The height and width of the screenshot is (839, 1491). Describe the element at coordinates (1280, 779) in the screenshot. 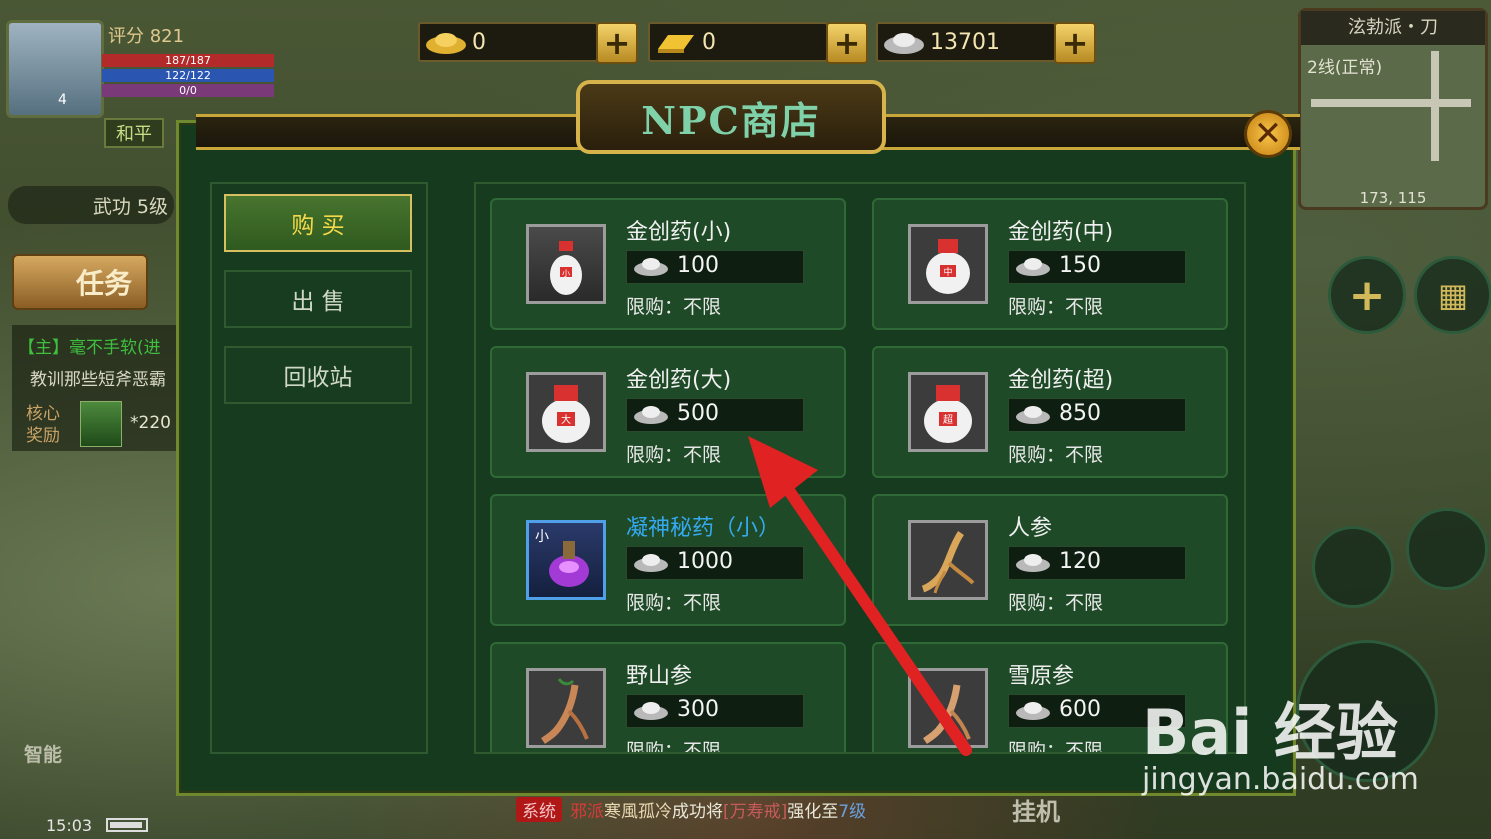

I see `watermark-url: jingyan.baidu.com` at that location.